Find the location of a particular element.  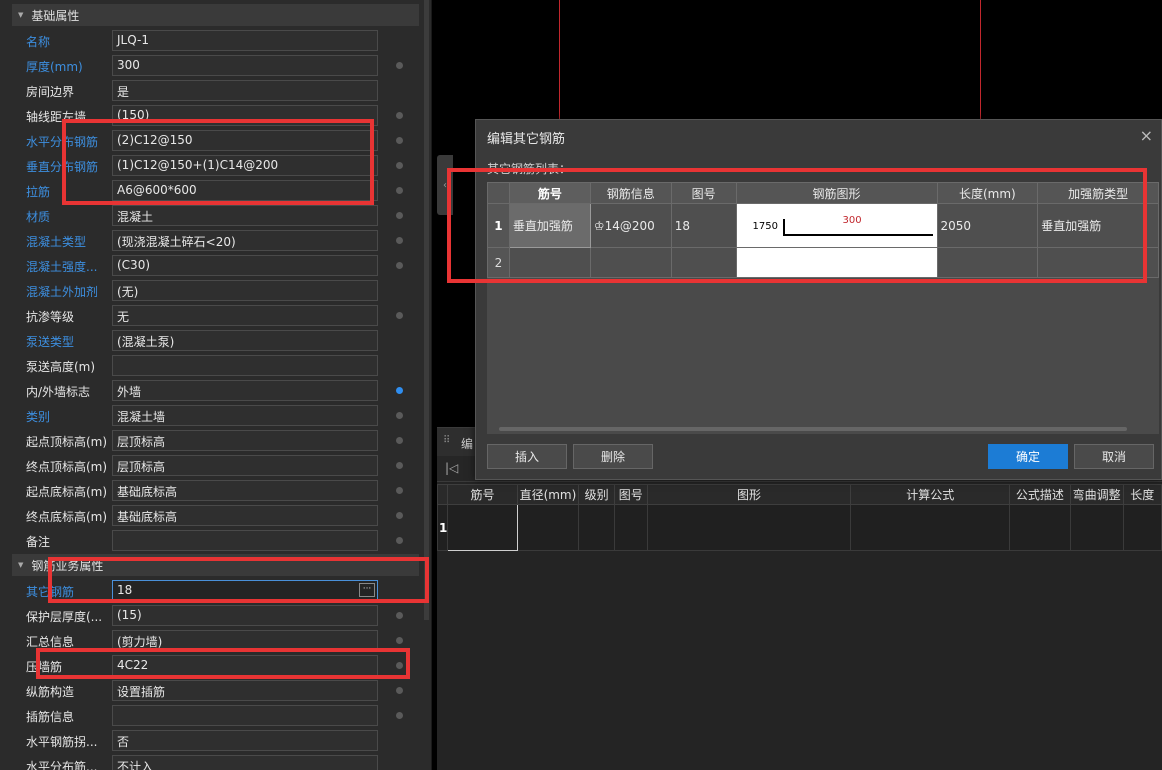

property-value-input: (无) is located at coordinates (245, 290).